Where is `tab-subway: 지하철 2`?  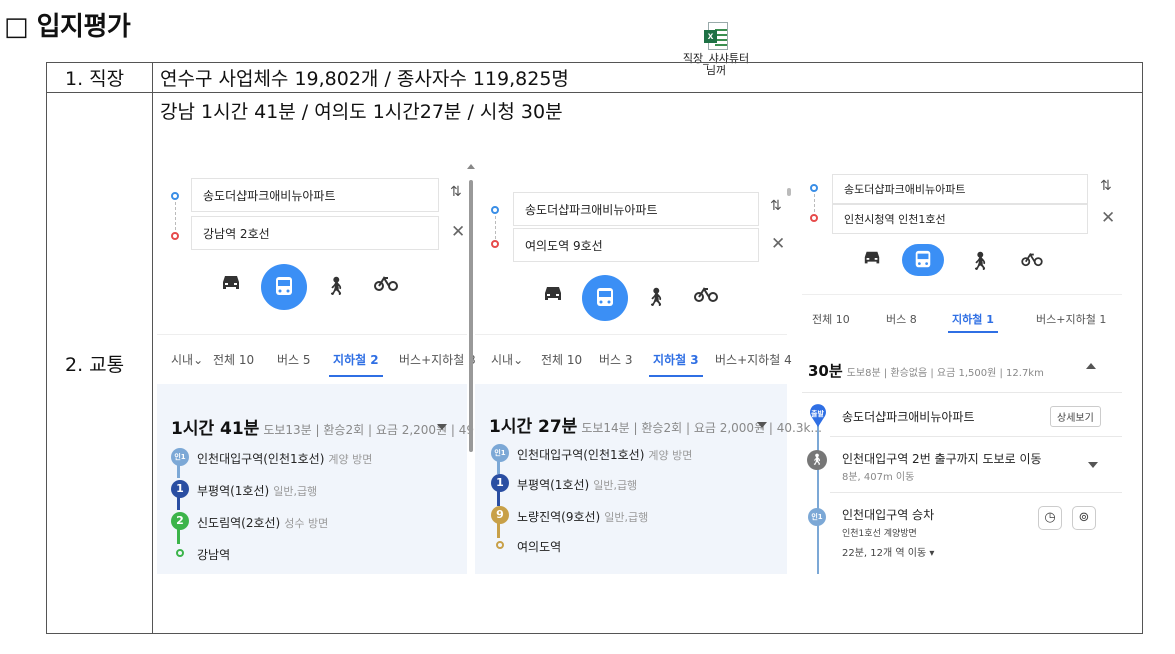 tab-subway: 지하철 2 is located at coordinates (356, 364).